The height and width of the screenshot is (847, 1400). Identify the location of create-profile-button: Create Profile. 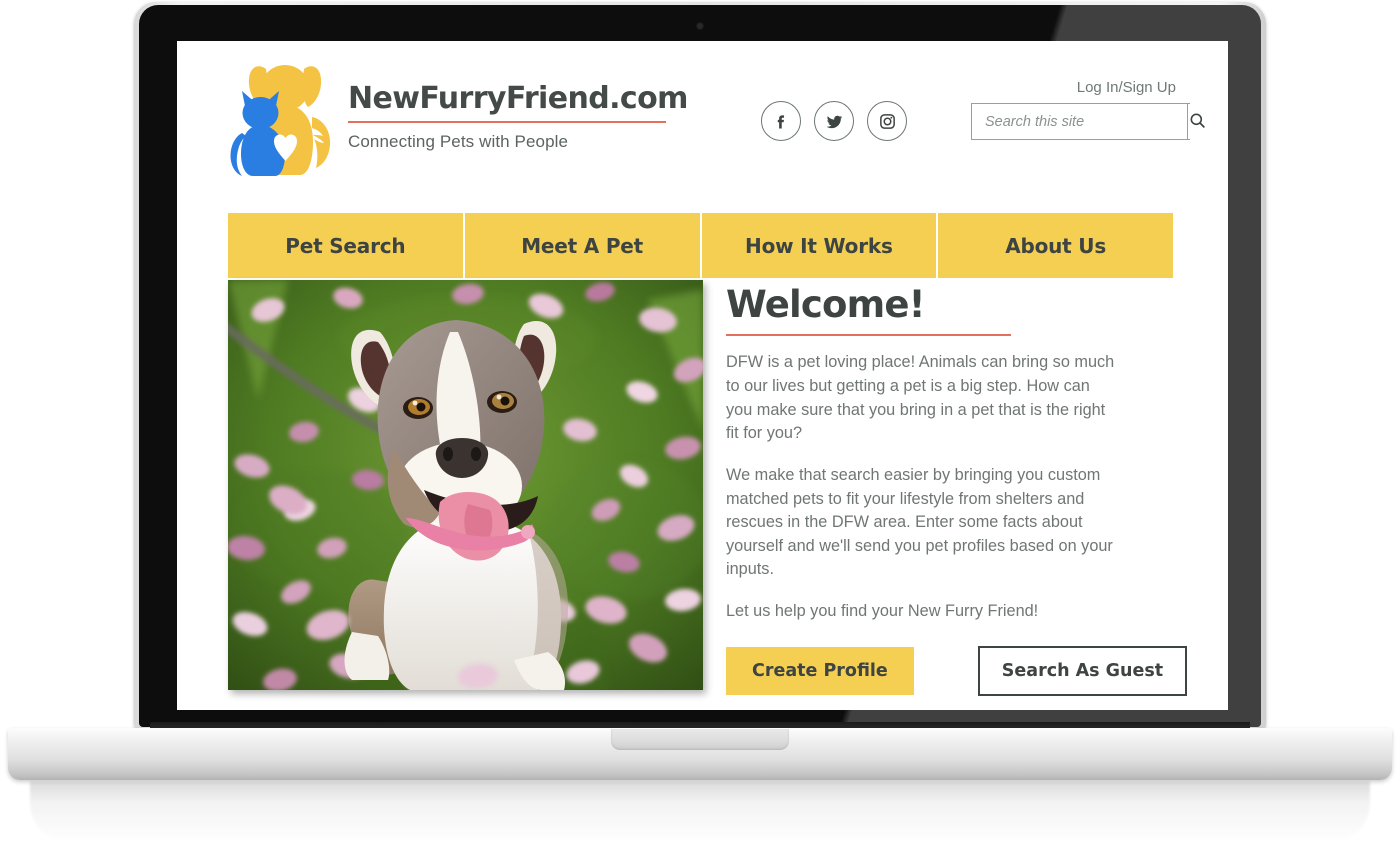
(820, 670).